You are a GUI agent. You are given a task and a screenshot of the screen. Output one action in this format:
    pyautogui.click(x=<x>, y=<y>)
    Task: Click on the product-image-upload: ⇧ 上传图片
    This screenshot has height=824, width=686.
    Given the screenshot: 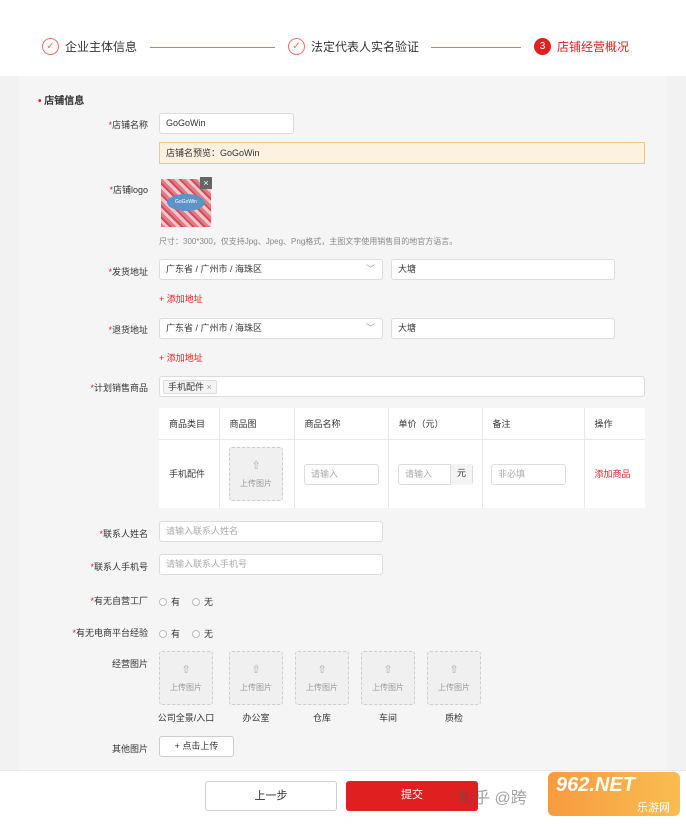 What is the action you would take?
    pyautogui.click(x=256, y=474)
    